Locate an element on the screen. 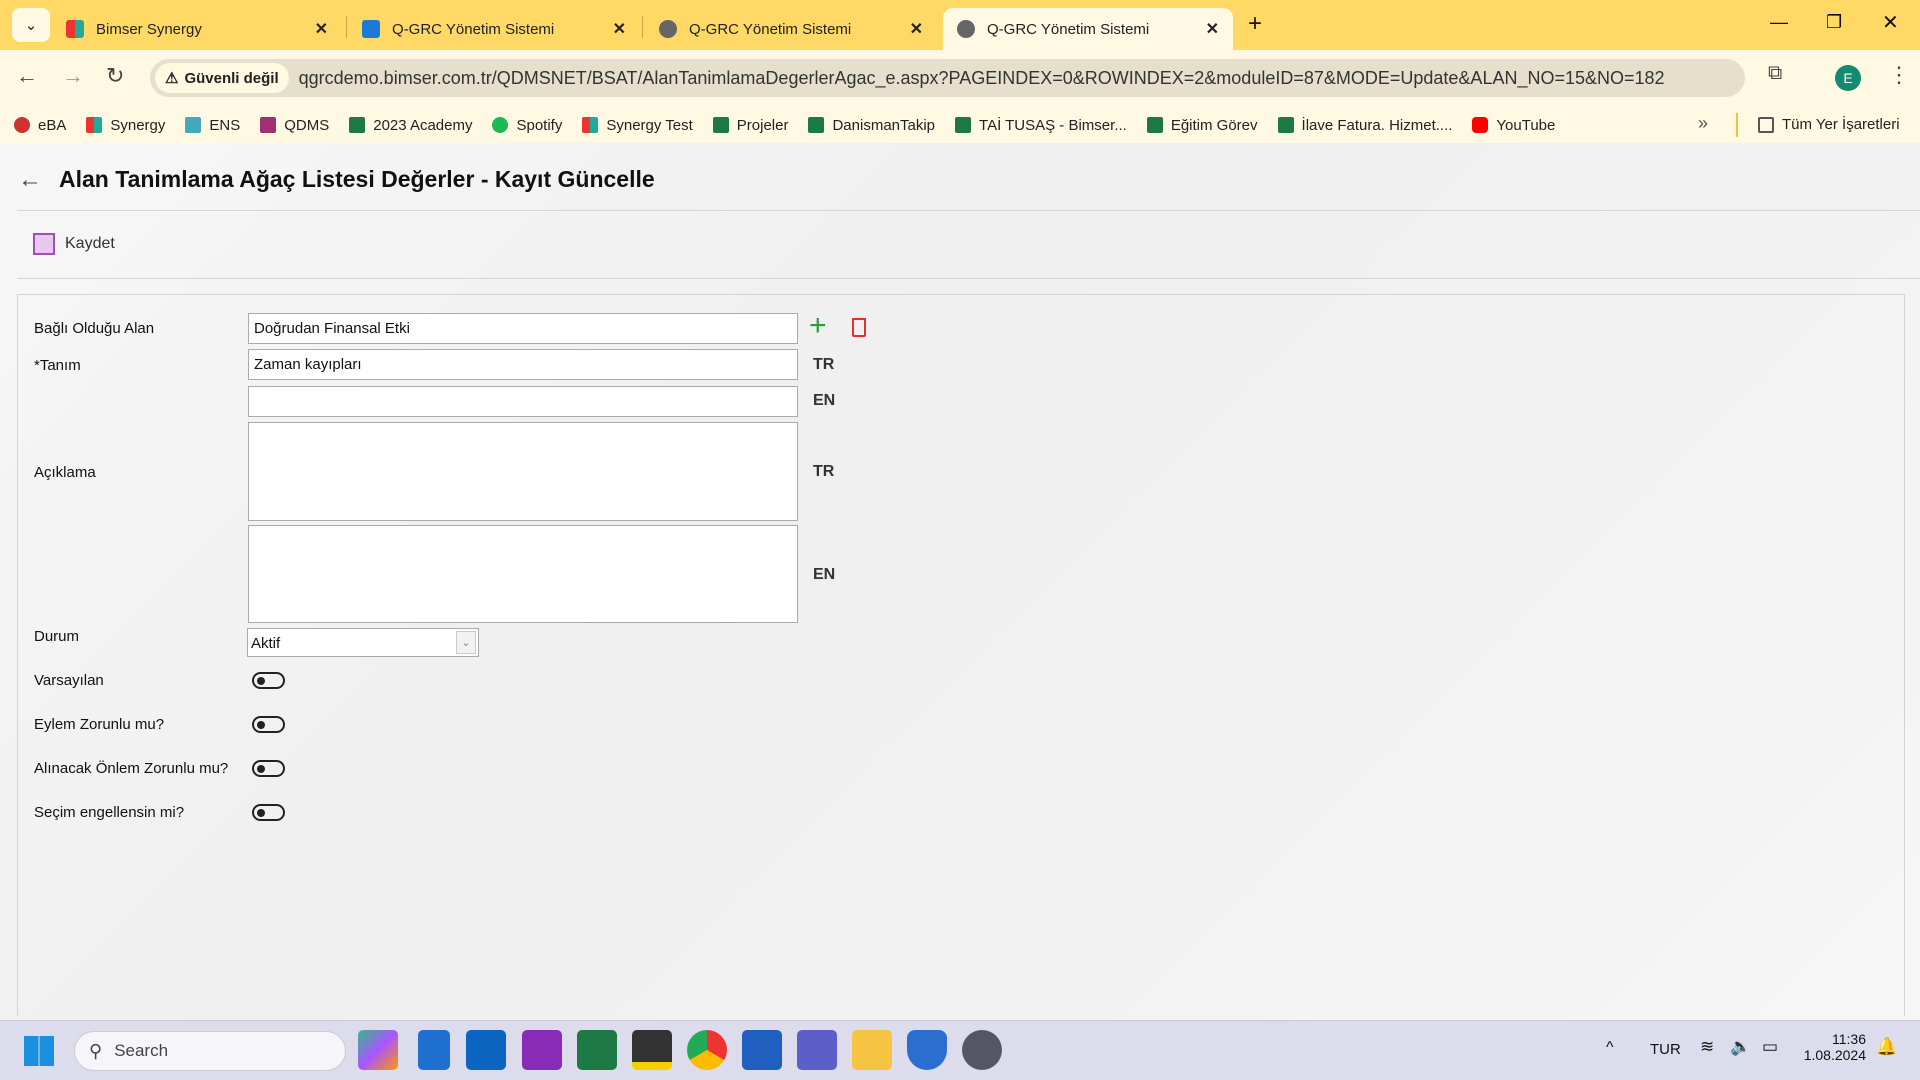 This screenshot has height=1080, width=1920. clock: 11:36 1.08.2024 is located at coordinates (1833, 1047).